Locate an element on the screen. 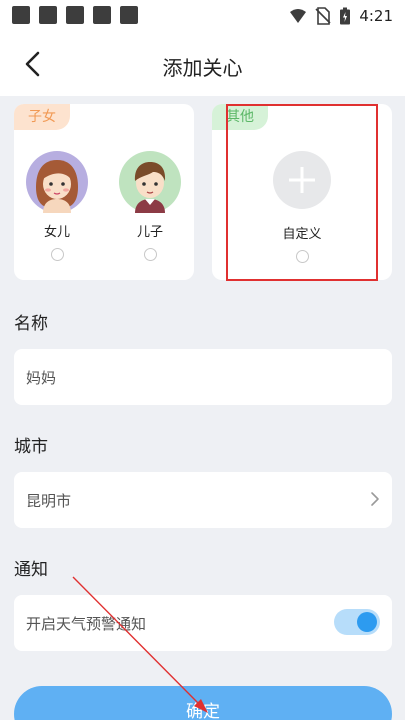 This screenshot has height=720, width=405. battery-icon is located at coordinates (345, 16).